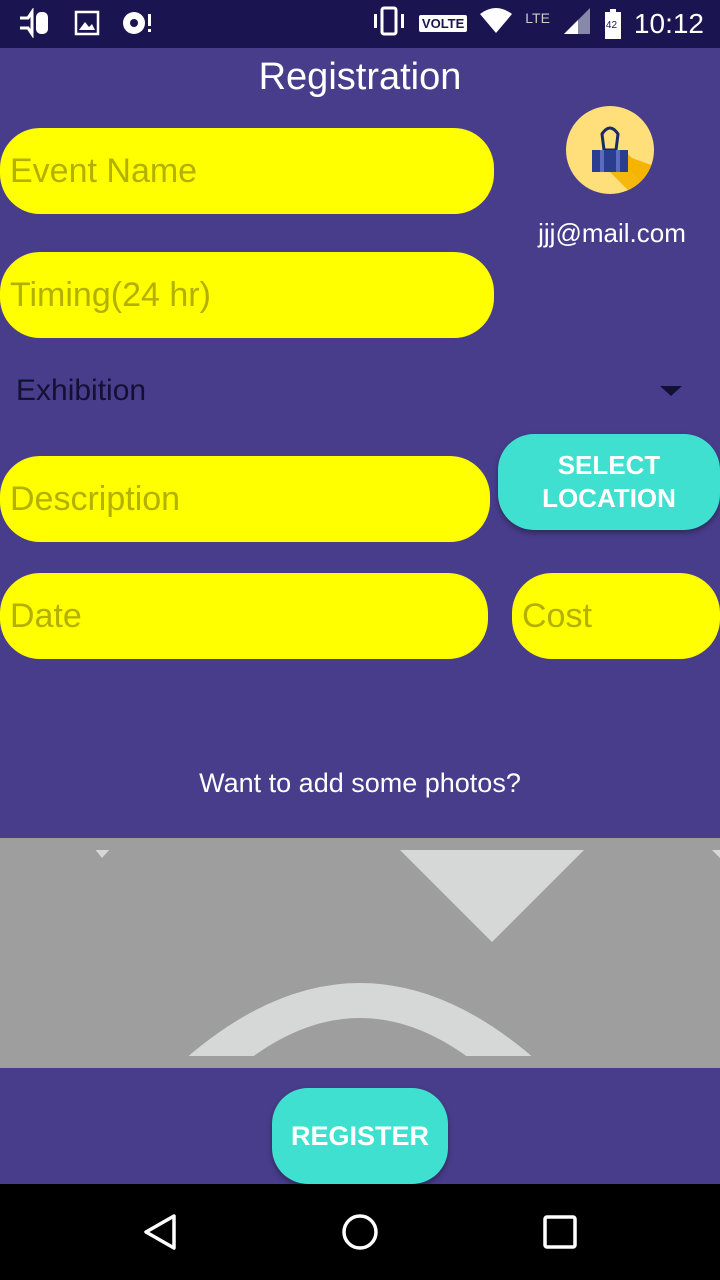  I want to click on register-button: REGISTER, so click(360, 1136).